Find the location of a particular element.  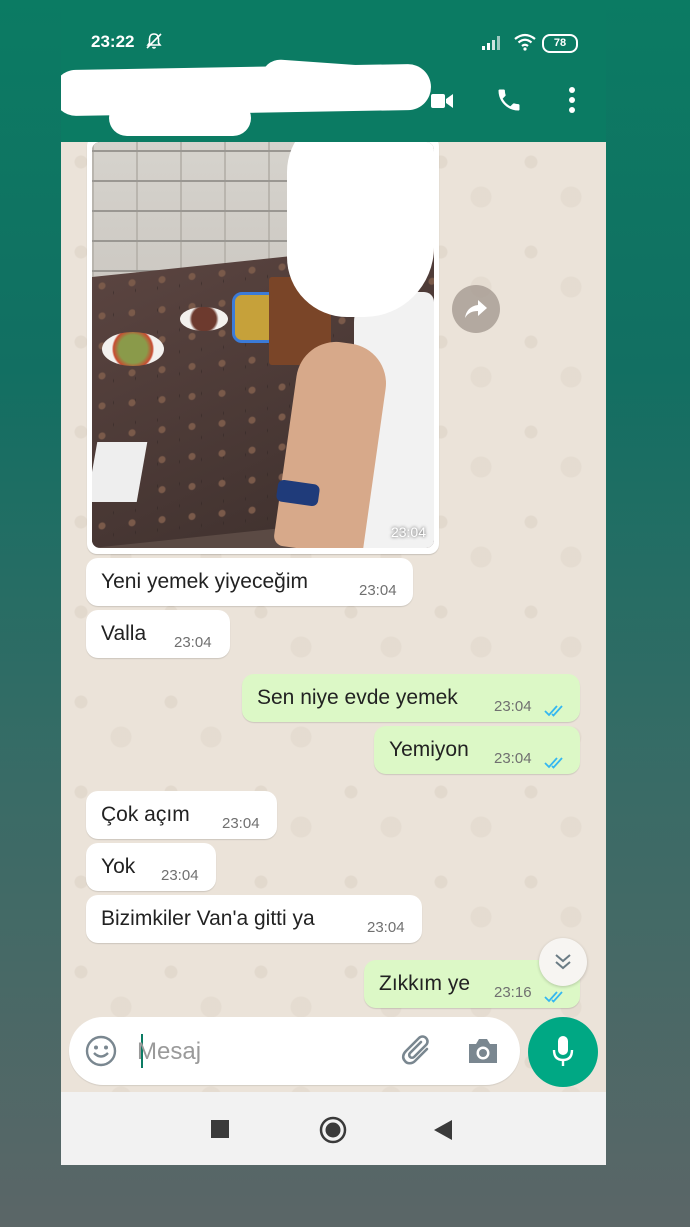

chat-header is located at coordinates (333, 100).